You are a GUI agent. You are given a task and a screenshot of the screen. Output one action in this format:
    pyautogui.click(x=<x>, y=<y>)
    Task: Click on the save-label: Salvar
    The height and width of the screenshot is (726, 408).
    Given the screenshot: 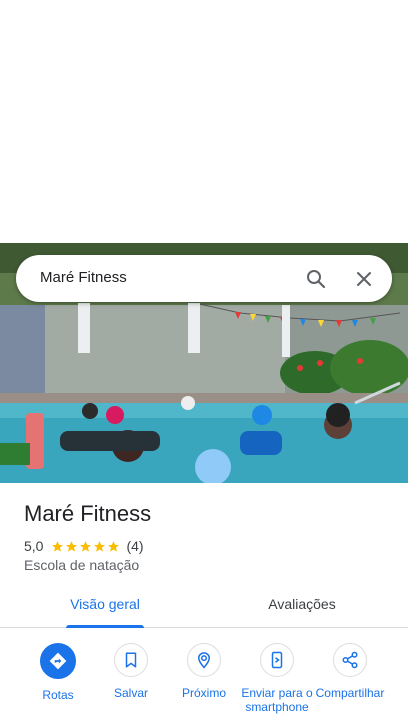 What is the action you would take?
    pyautogui.click(x=130, y=693)
    